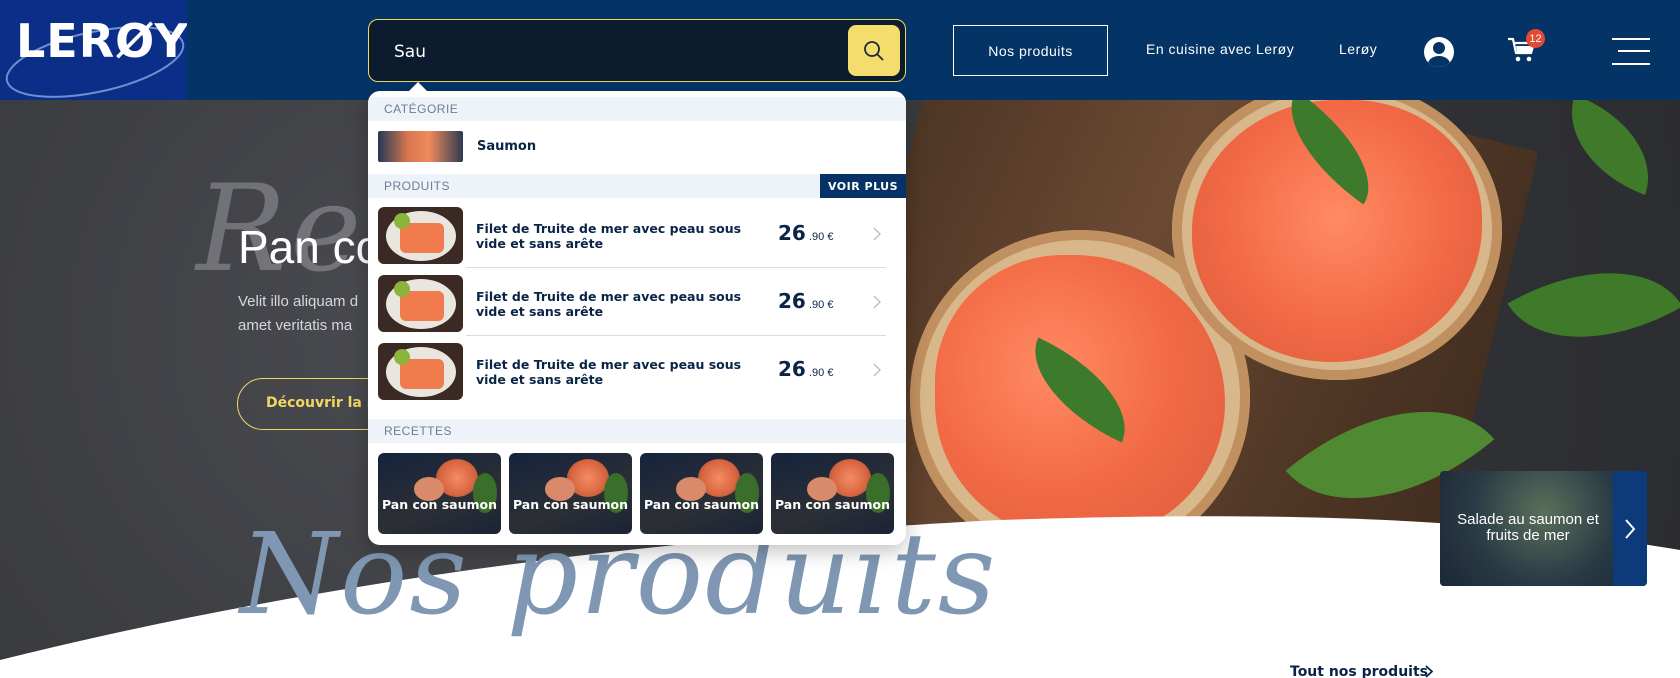  Describe the element at coordinates (1631, 52) in the screenshot. I see `menu-button` at that location.